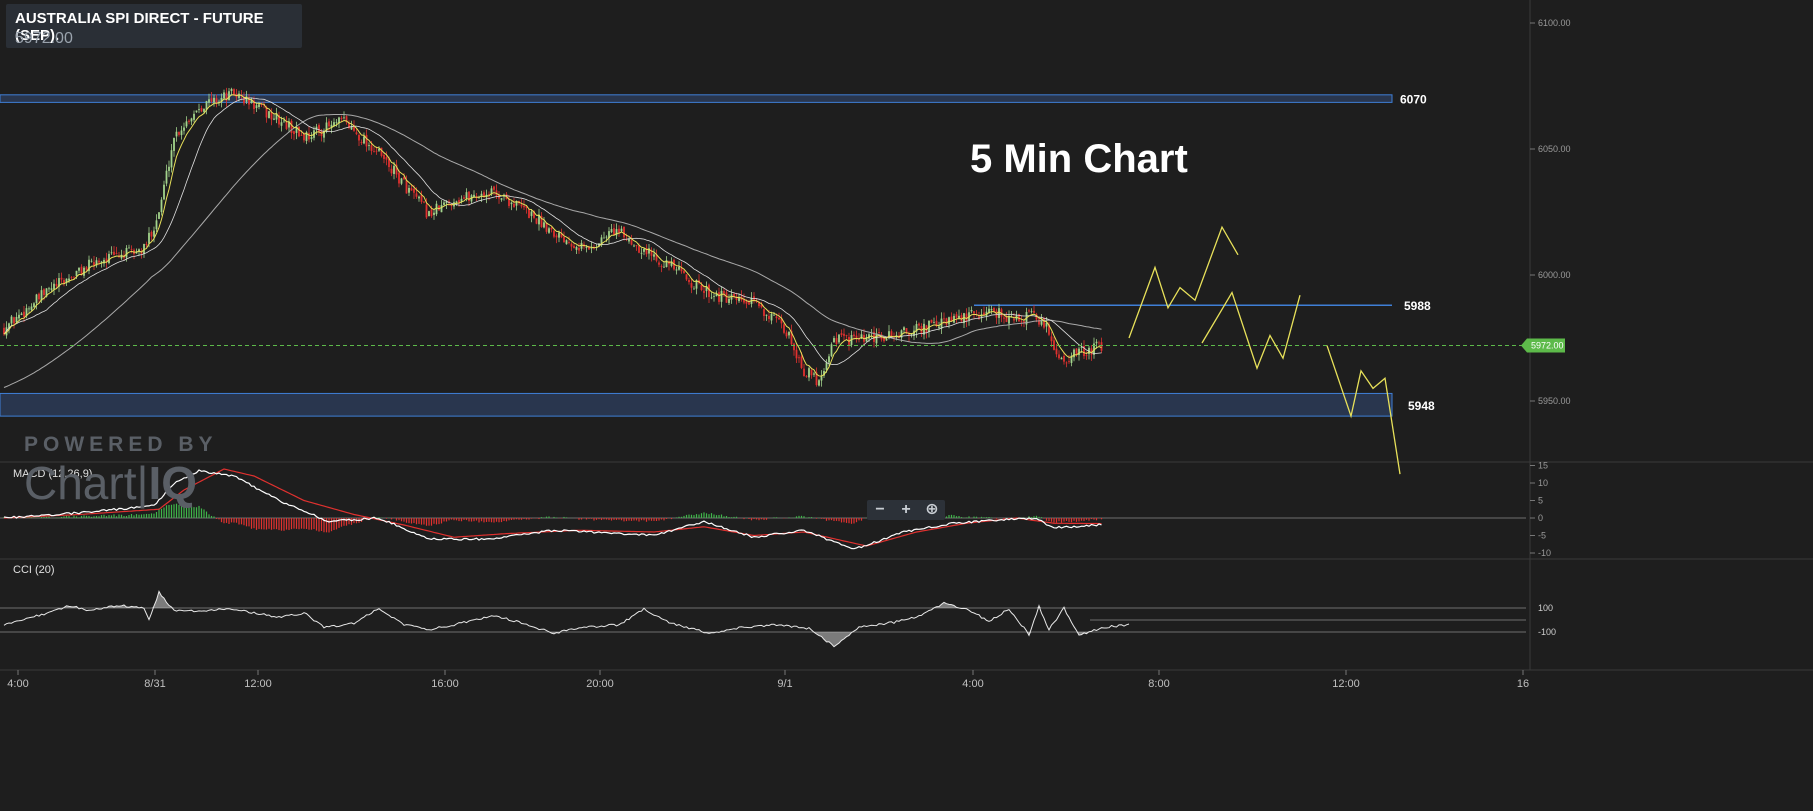 The width and height of the screenshot is (1813, 811). Describe the element at coordinates (154, 684) in the screenshot. I see `x-tick-label: 8/31` at that location.